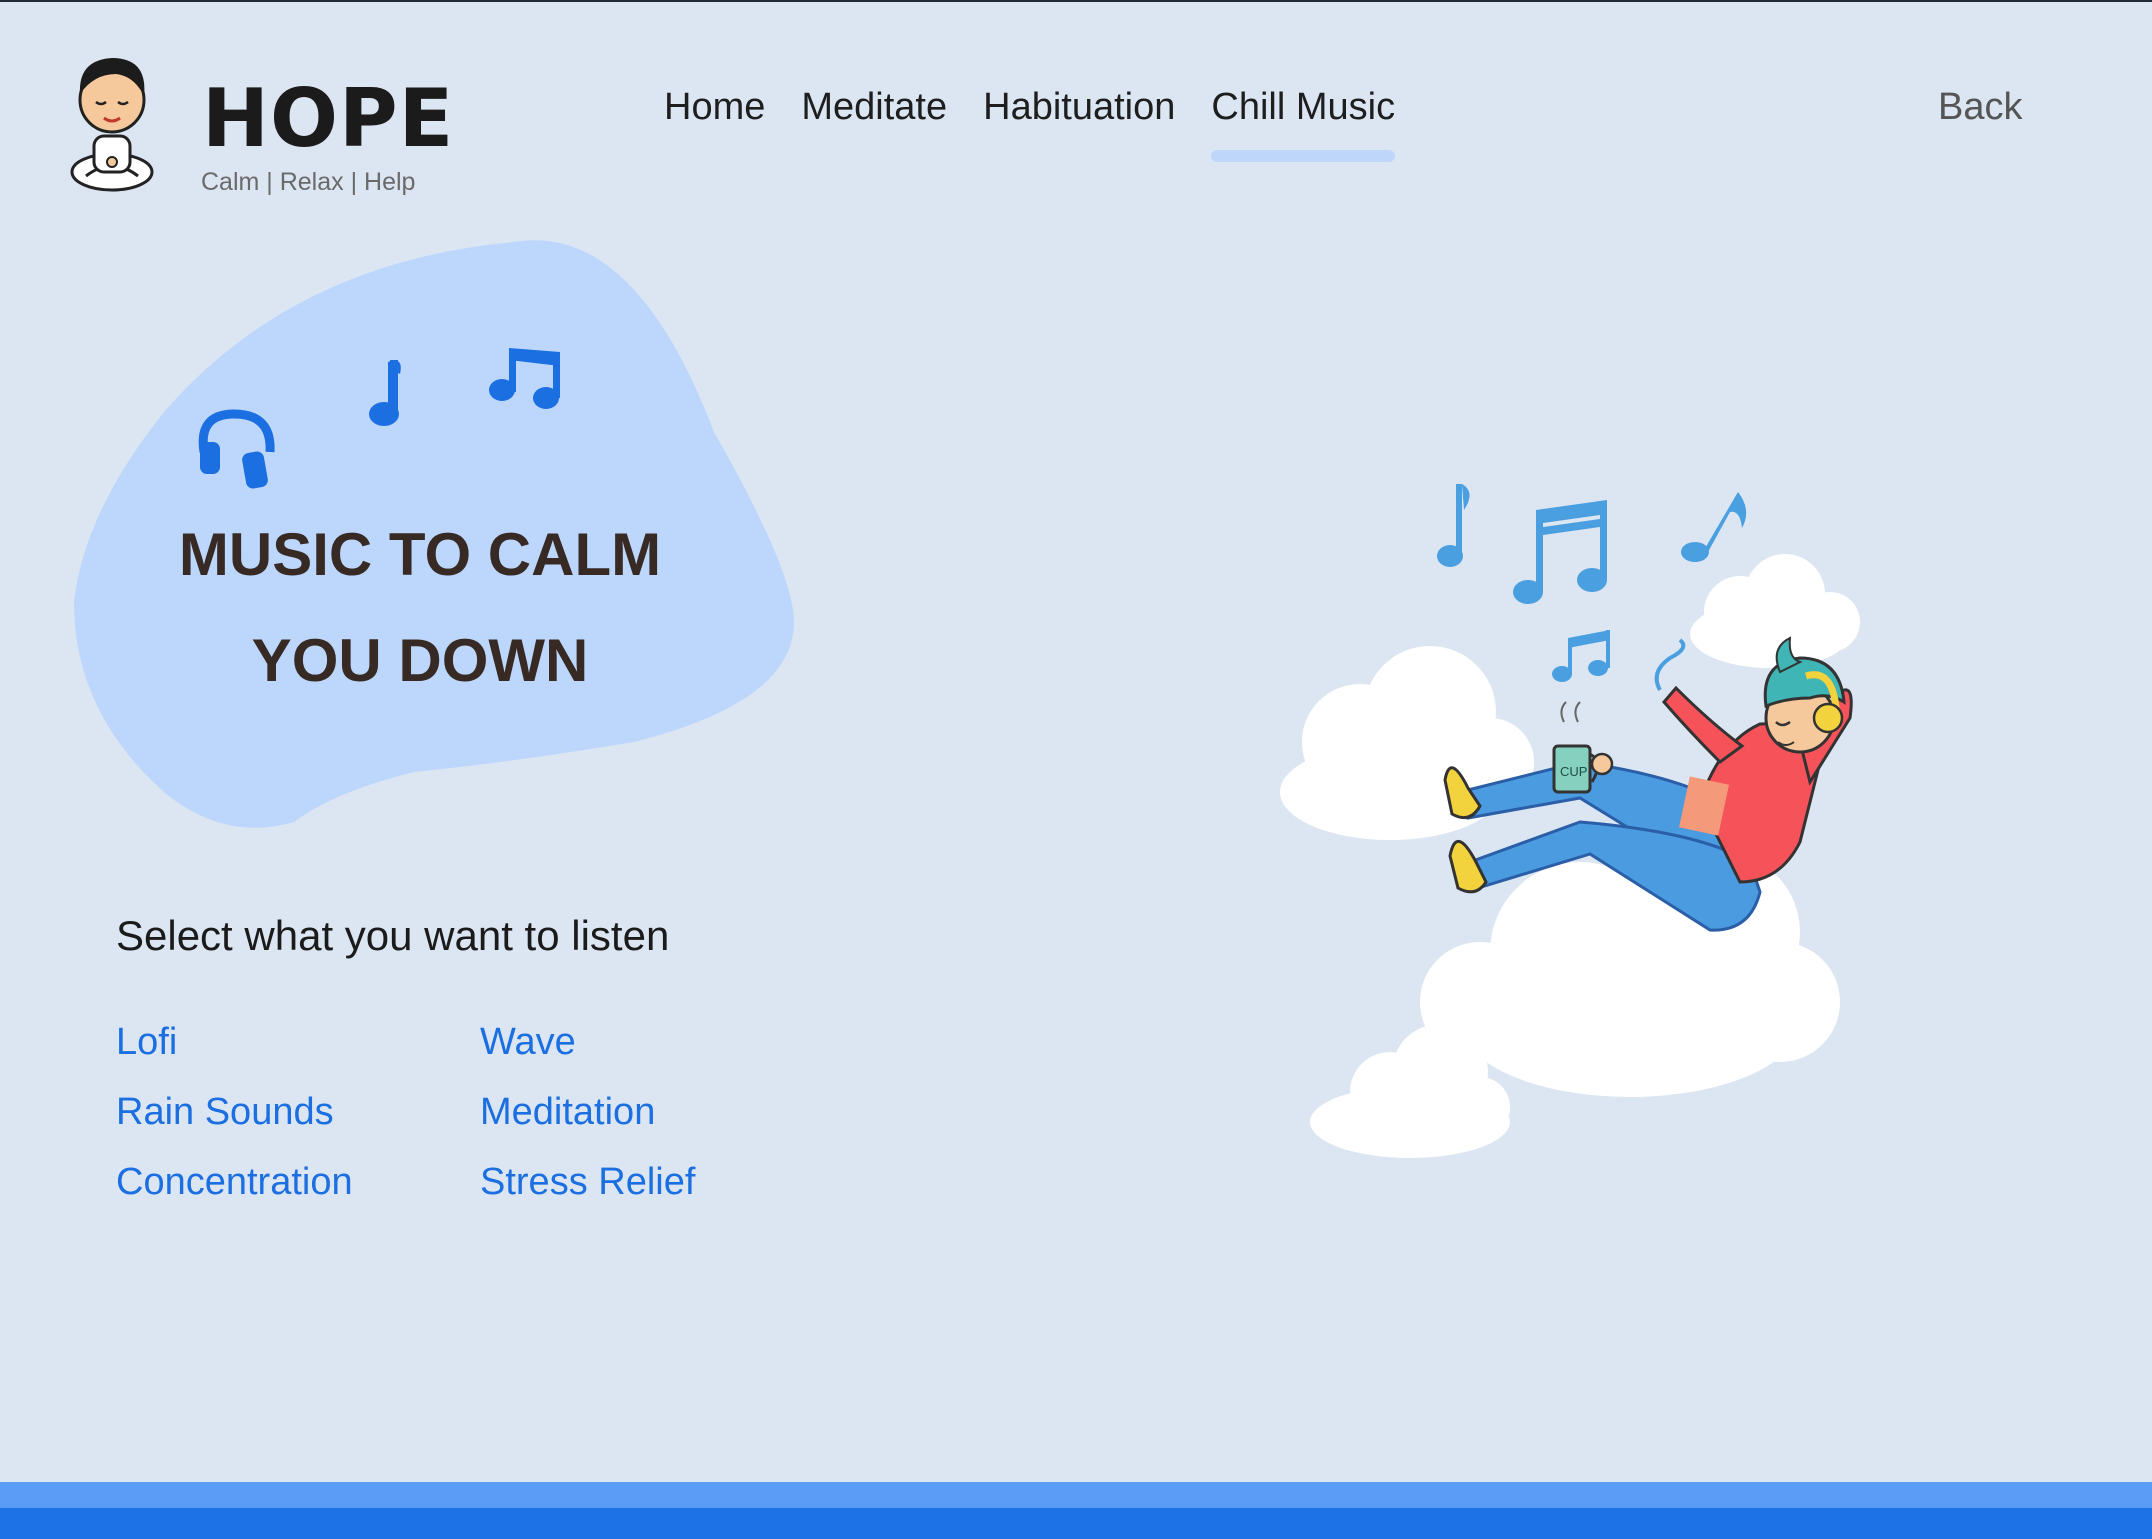 This screenshot has height=1539, width=2152. Describe the element at coordinates (1303, 124) in the screenshot. I see `nav-chill-music: Chill Music` at that location.